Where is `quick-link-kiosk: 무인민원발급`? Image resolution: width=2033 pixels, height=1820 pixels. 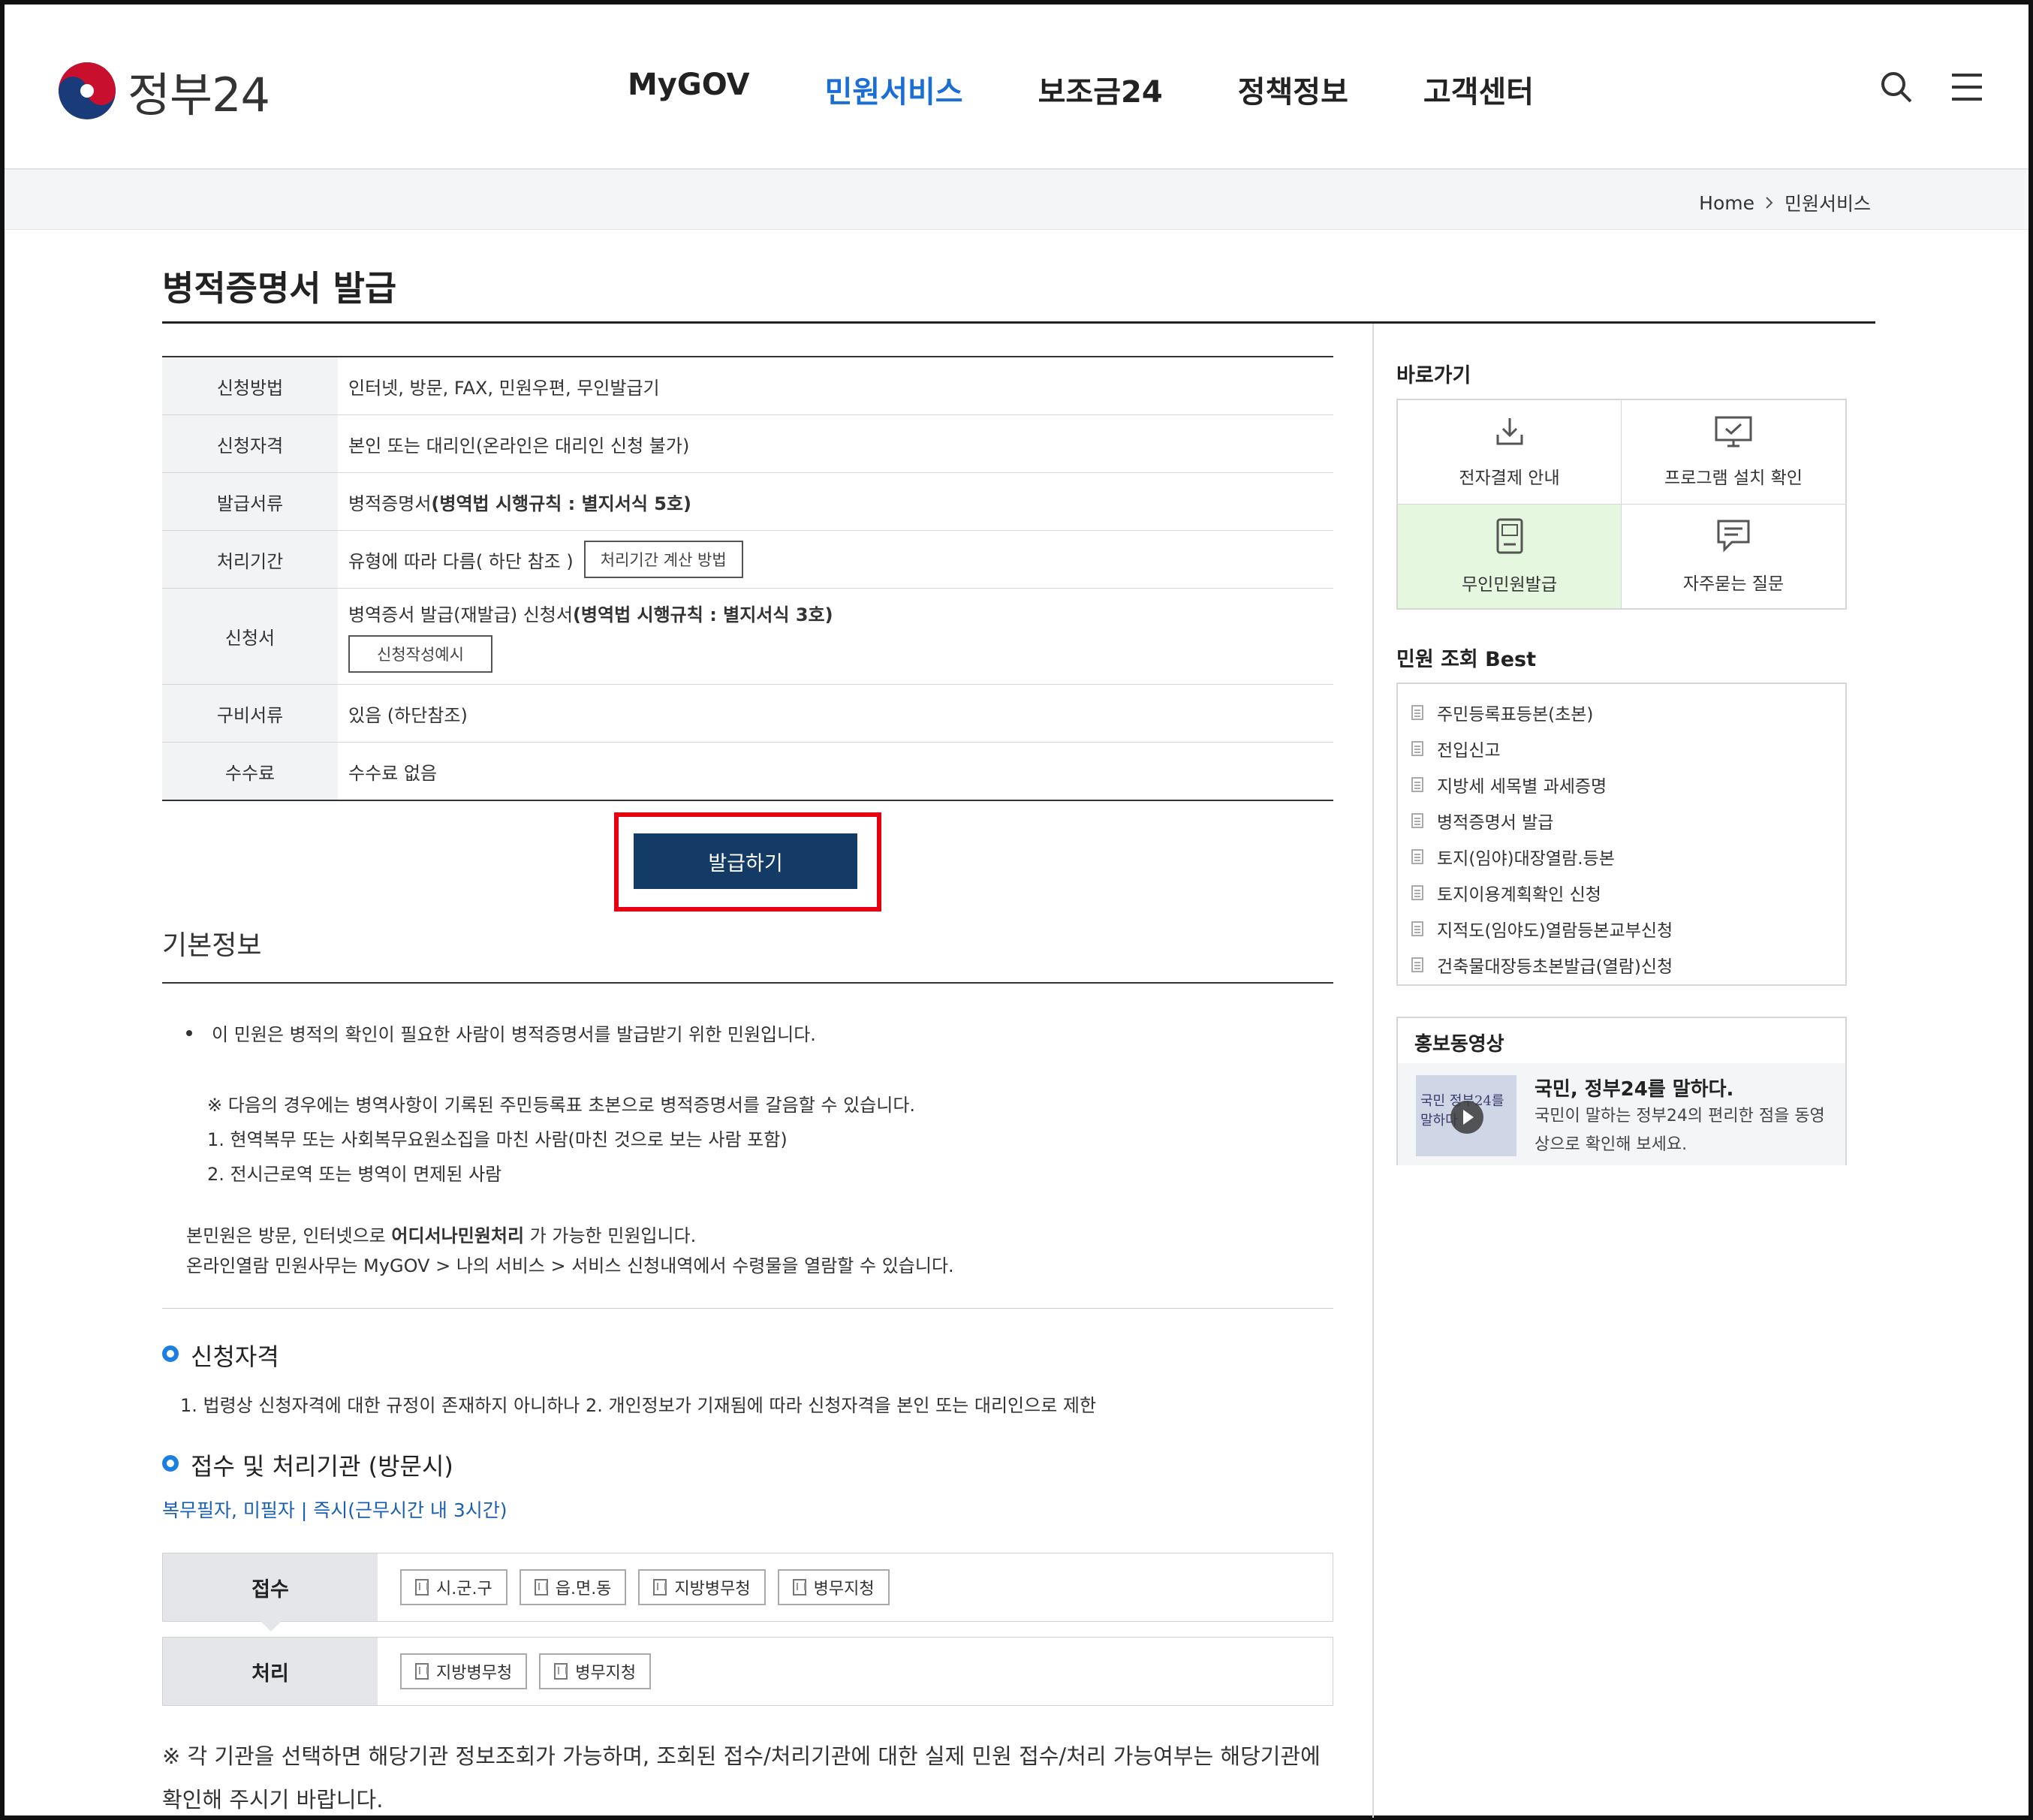
quick-link-kiosk: 무인민원발급 is located at coordinates (1510, 556).